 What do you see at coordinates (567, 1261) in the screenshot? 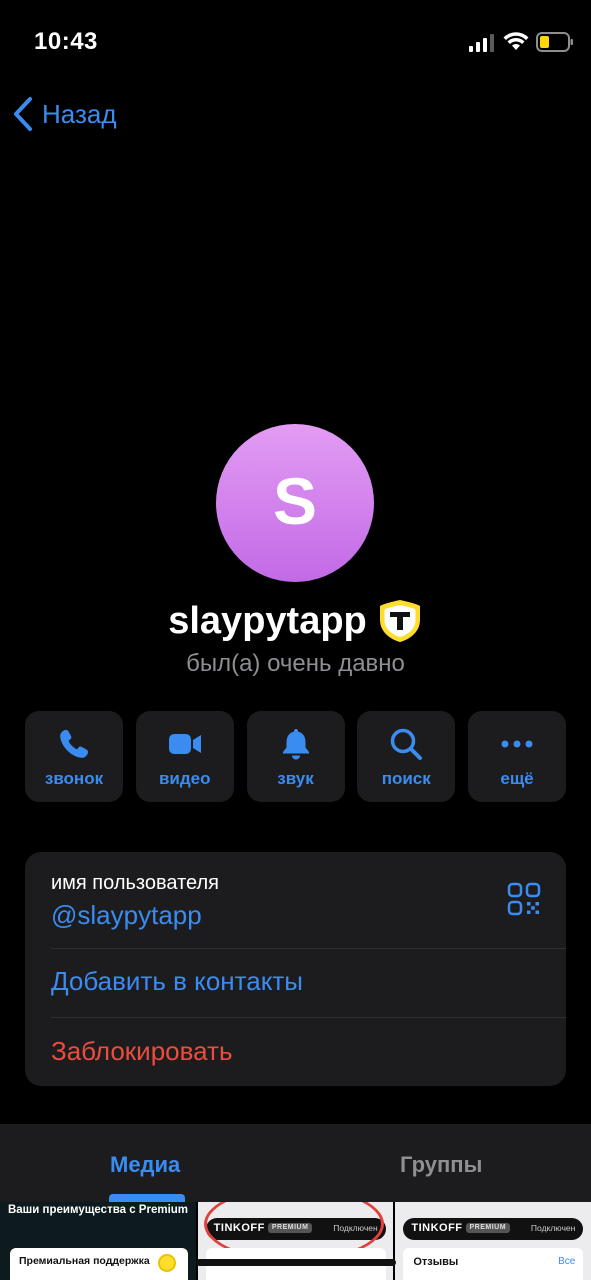
I see `all-link: Все` at bounding box center [567, 1261].